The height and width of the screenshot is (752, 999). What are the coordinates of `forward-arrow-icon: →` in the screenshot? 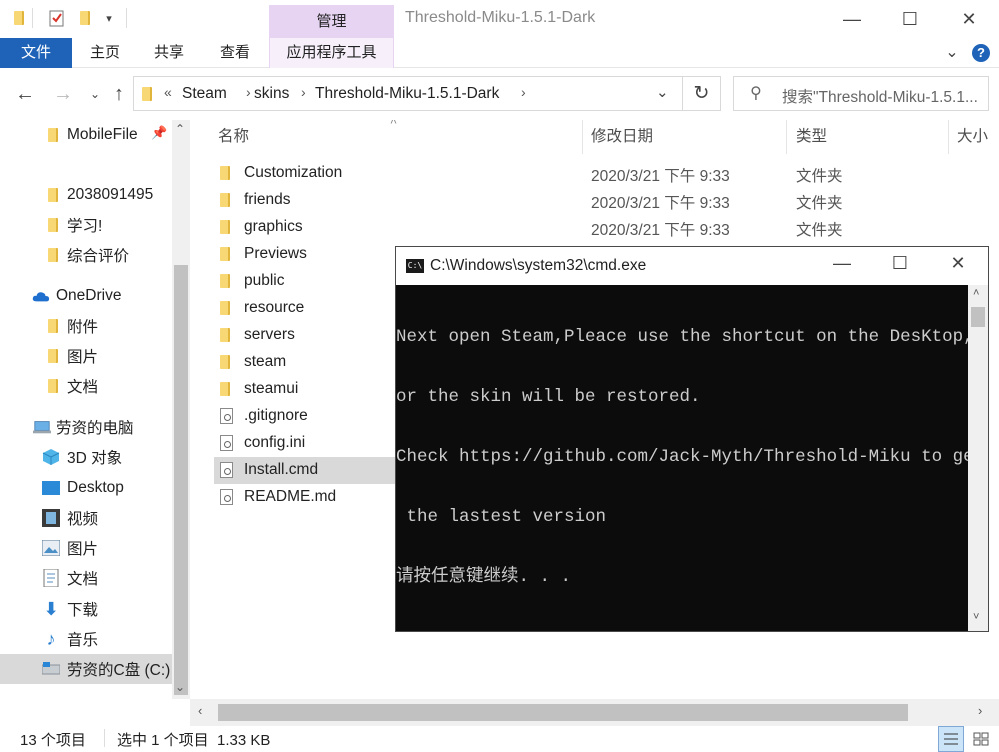 It's located at (63, 94).